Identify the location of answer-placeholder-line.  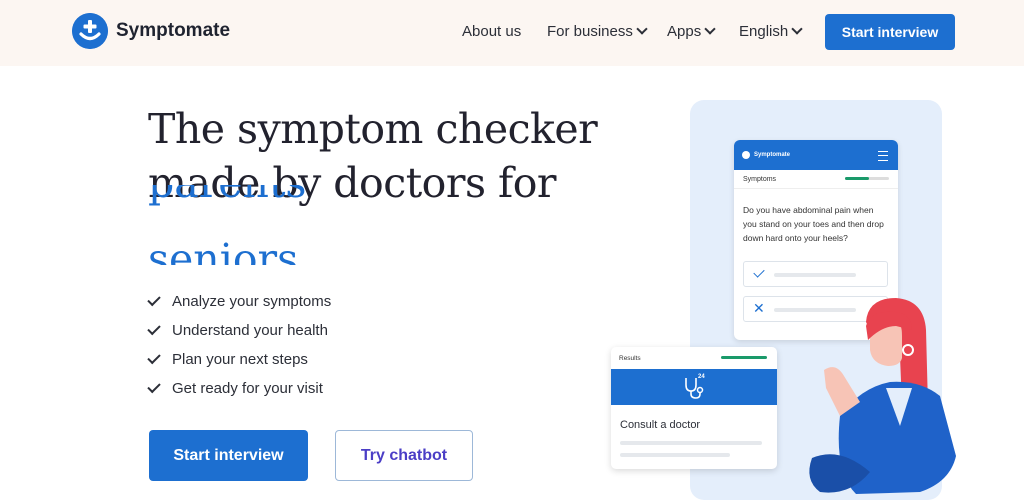
(815, 275).